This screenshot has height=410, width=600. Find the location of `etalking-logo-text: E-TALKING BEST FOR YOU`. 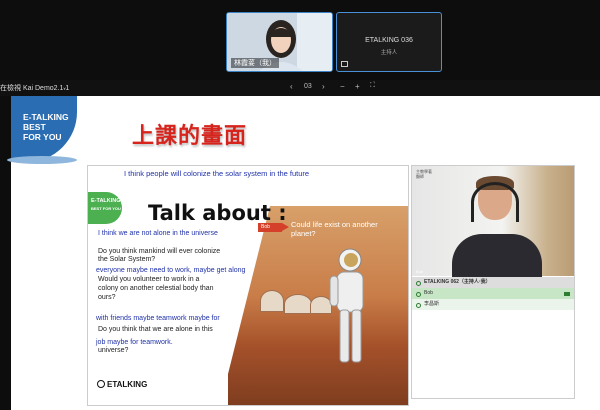

etalking-logo-text: E-TALKING BEST FOR YOU is located at coordinates (46, 127).